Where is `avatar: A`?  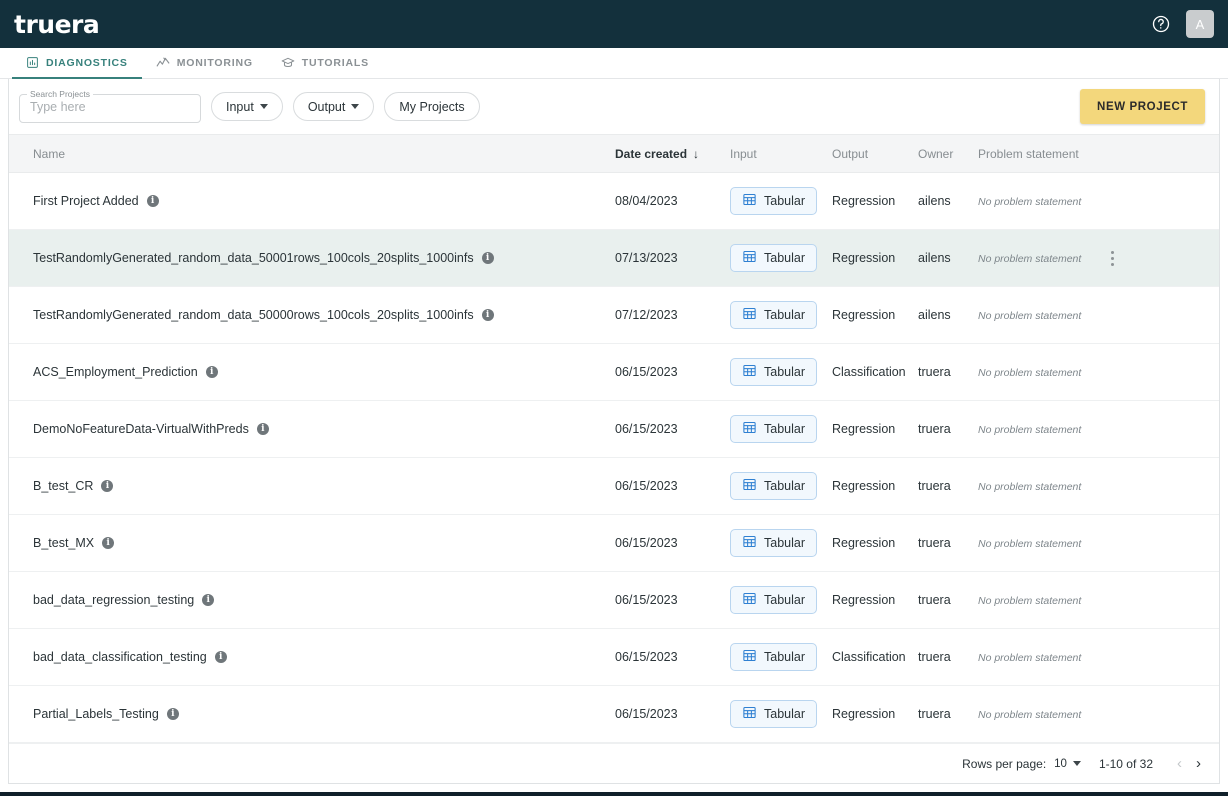 avatar: A is located at coordinates (1200, 24).